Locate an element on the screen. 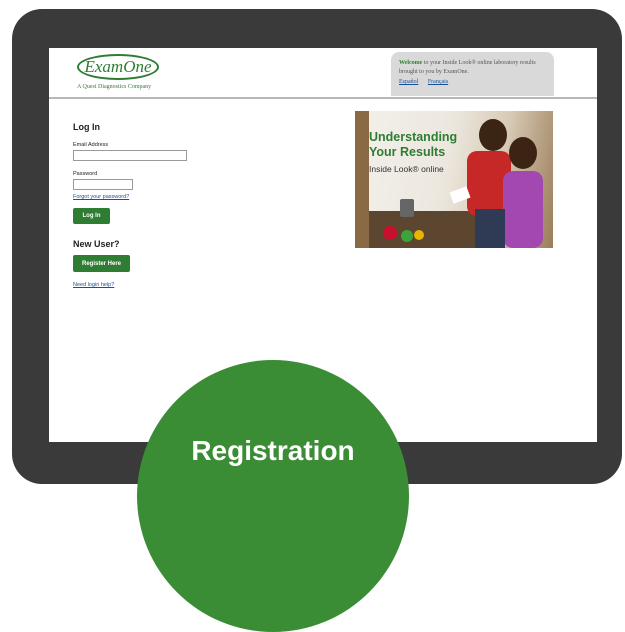 This screenshot has height=632, width=625. login-help-link: Need login help? is located at coordinates (183, 285).